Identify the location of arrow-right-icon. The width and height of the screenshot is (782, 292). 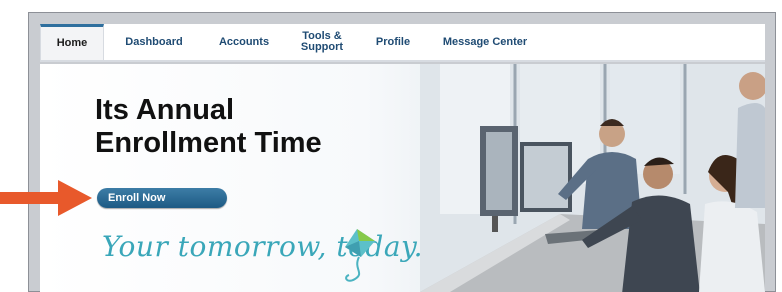
(46, 198).